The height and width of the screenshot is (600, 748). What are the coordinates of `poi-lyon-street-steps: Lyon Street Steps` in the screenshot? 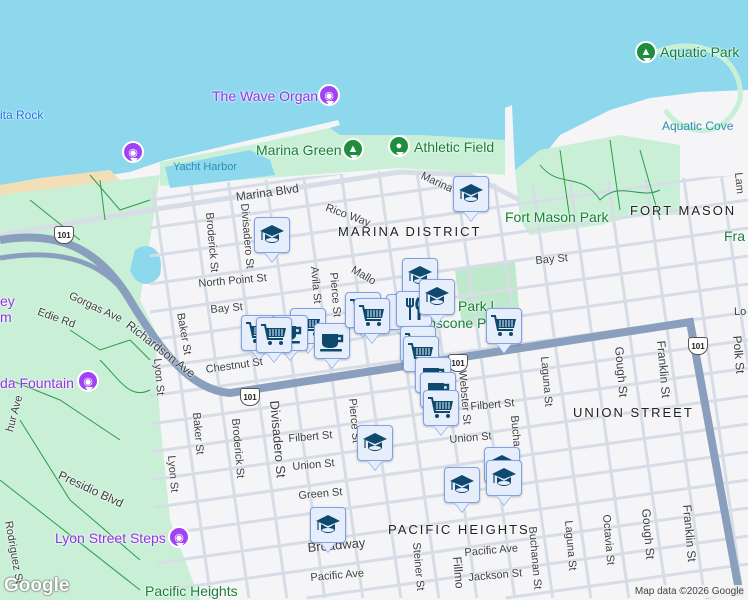 It's located at (110, 538).